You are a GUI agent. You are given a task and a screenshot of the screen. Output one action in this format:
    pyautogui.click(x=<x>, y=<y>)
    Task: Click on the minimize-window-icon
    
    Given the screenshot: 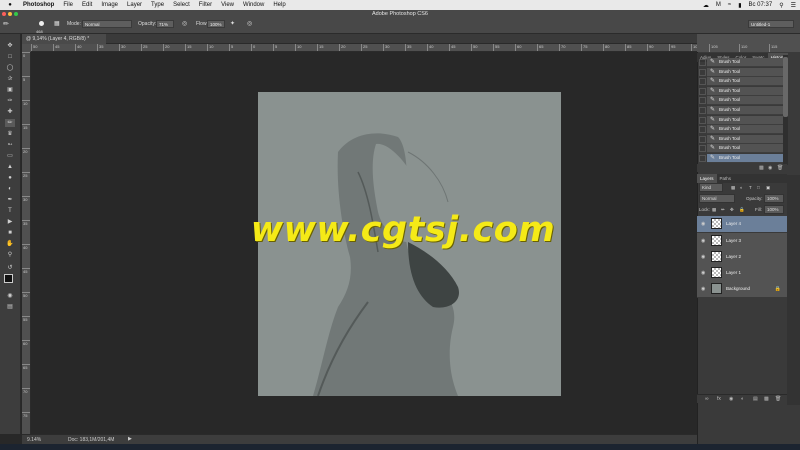 What is the action you would take?
    pyautogui.click(x=10, y=14)
    